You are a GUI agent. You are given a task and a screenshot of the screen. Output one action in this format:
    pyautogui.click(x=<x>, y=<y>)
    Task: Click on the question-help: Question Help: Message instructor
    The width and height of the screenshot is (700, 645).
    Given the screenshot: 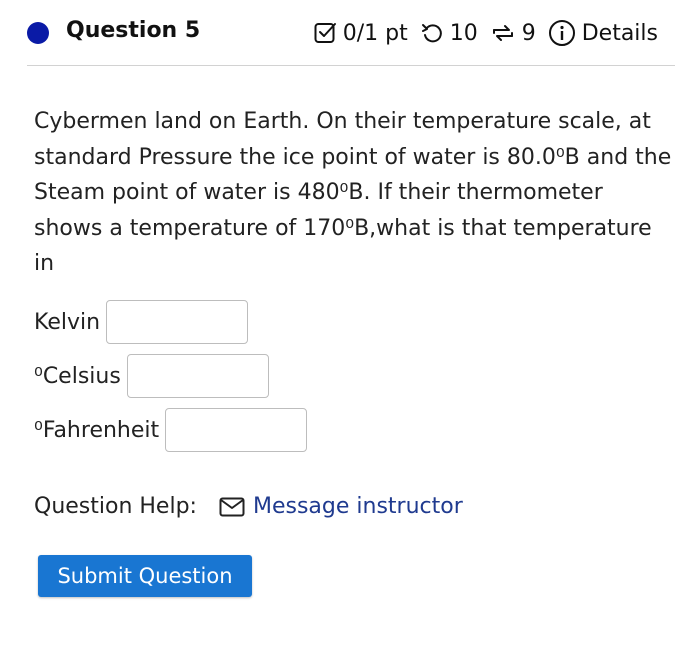 What is the action you would take?
    pyautogui.click(x=248, y=506)
    